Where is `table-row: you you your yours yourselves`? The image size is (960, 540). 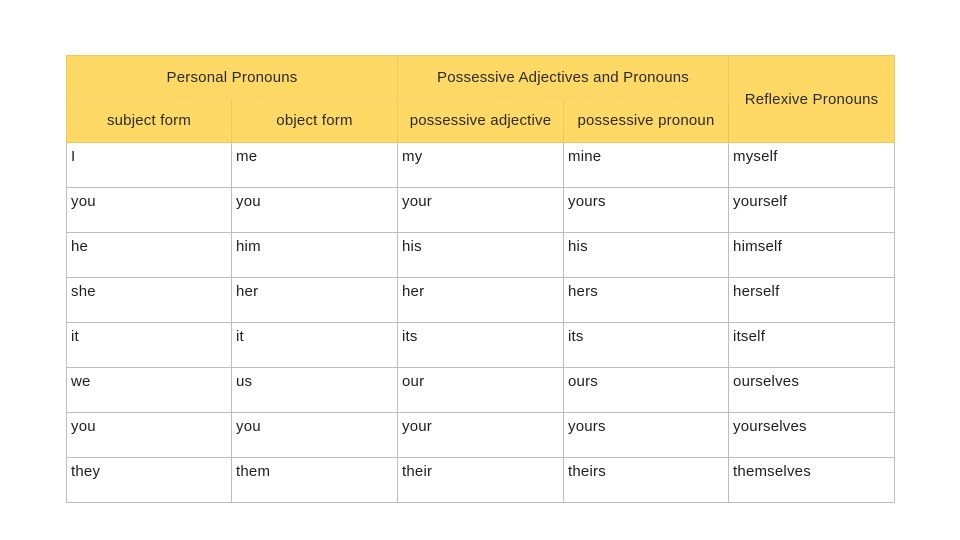 table-row: you you your yours yourselves is located at coordinates (481, 435).